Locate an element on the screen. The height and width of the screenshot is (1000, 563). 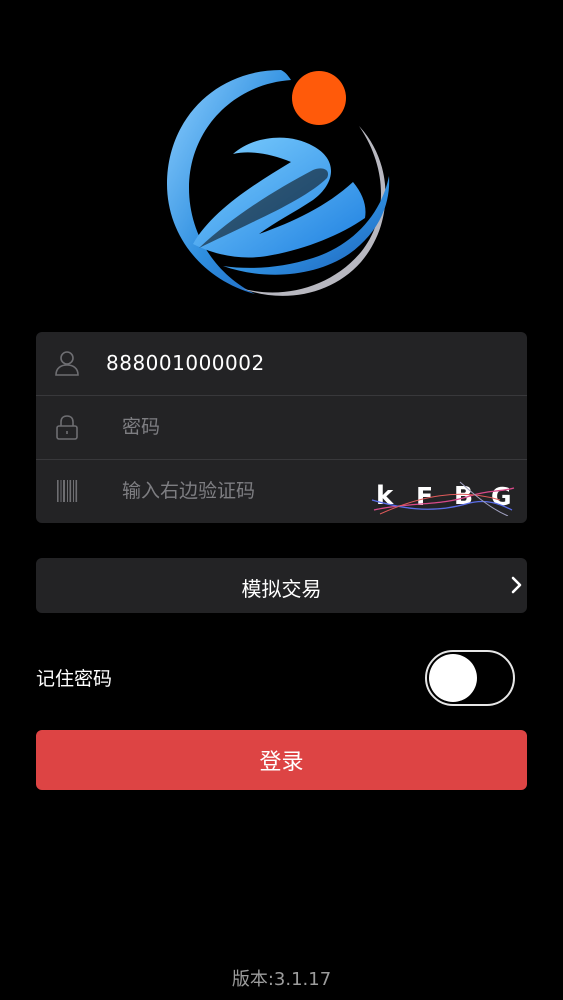
password-input is located at coordinates (242, 427).